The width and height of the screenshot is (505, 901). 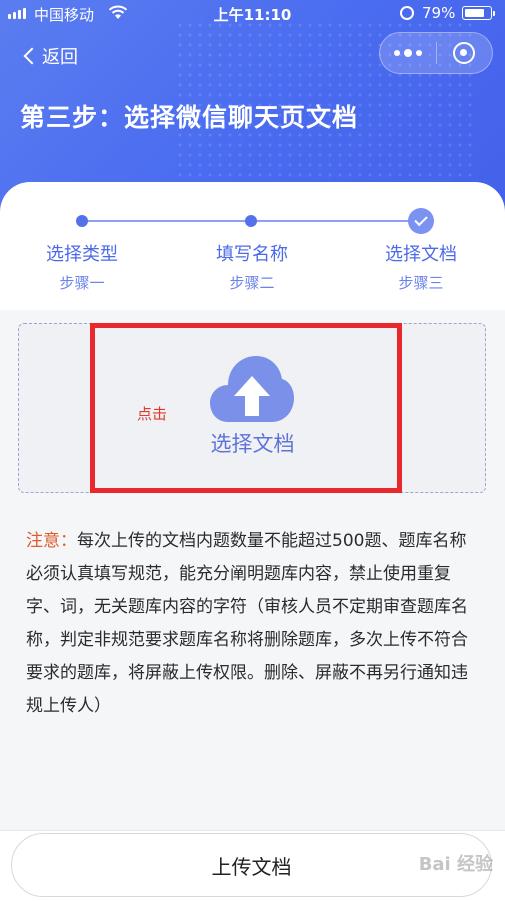 What do you see at coordinates (408, 53) in the screenshot?
I see `more-button` at bounding box center [408, 53].